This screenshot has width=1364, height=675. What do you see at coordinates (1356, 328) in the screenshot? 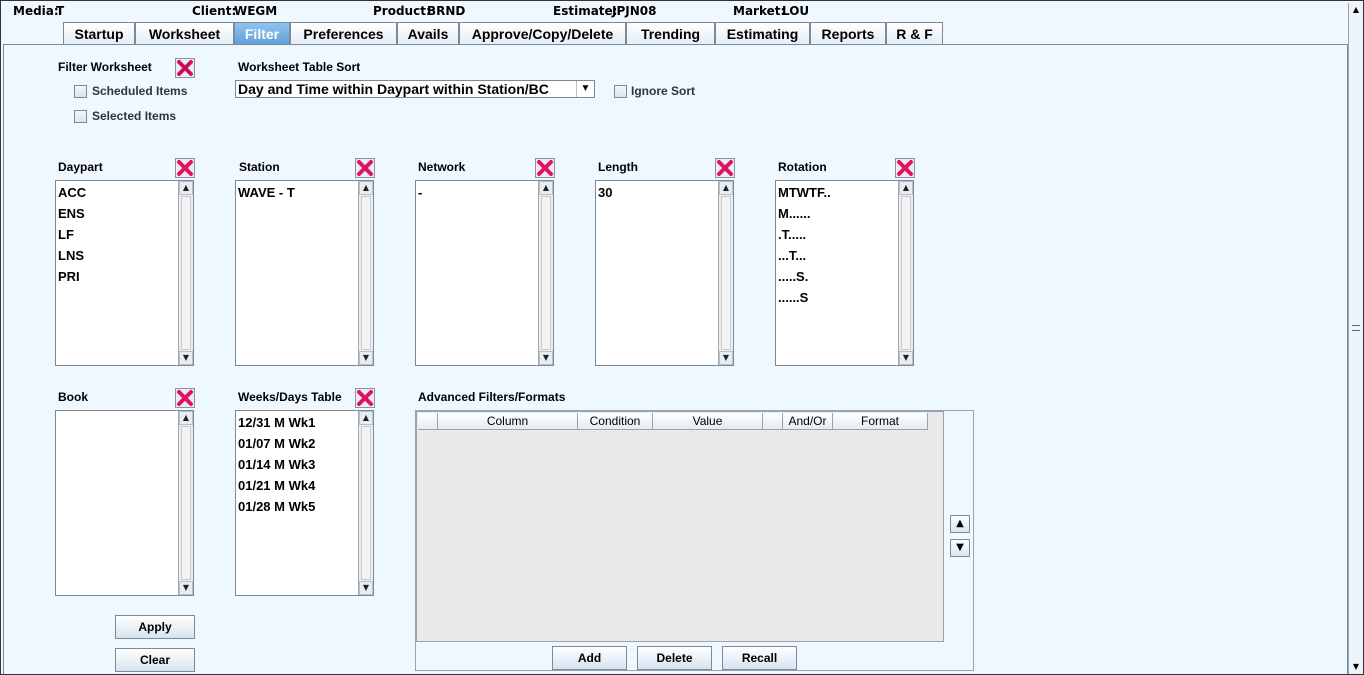
I see `scroll-grip` at bounding box center [1356, 328].